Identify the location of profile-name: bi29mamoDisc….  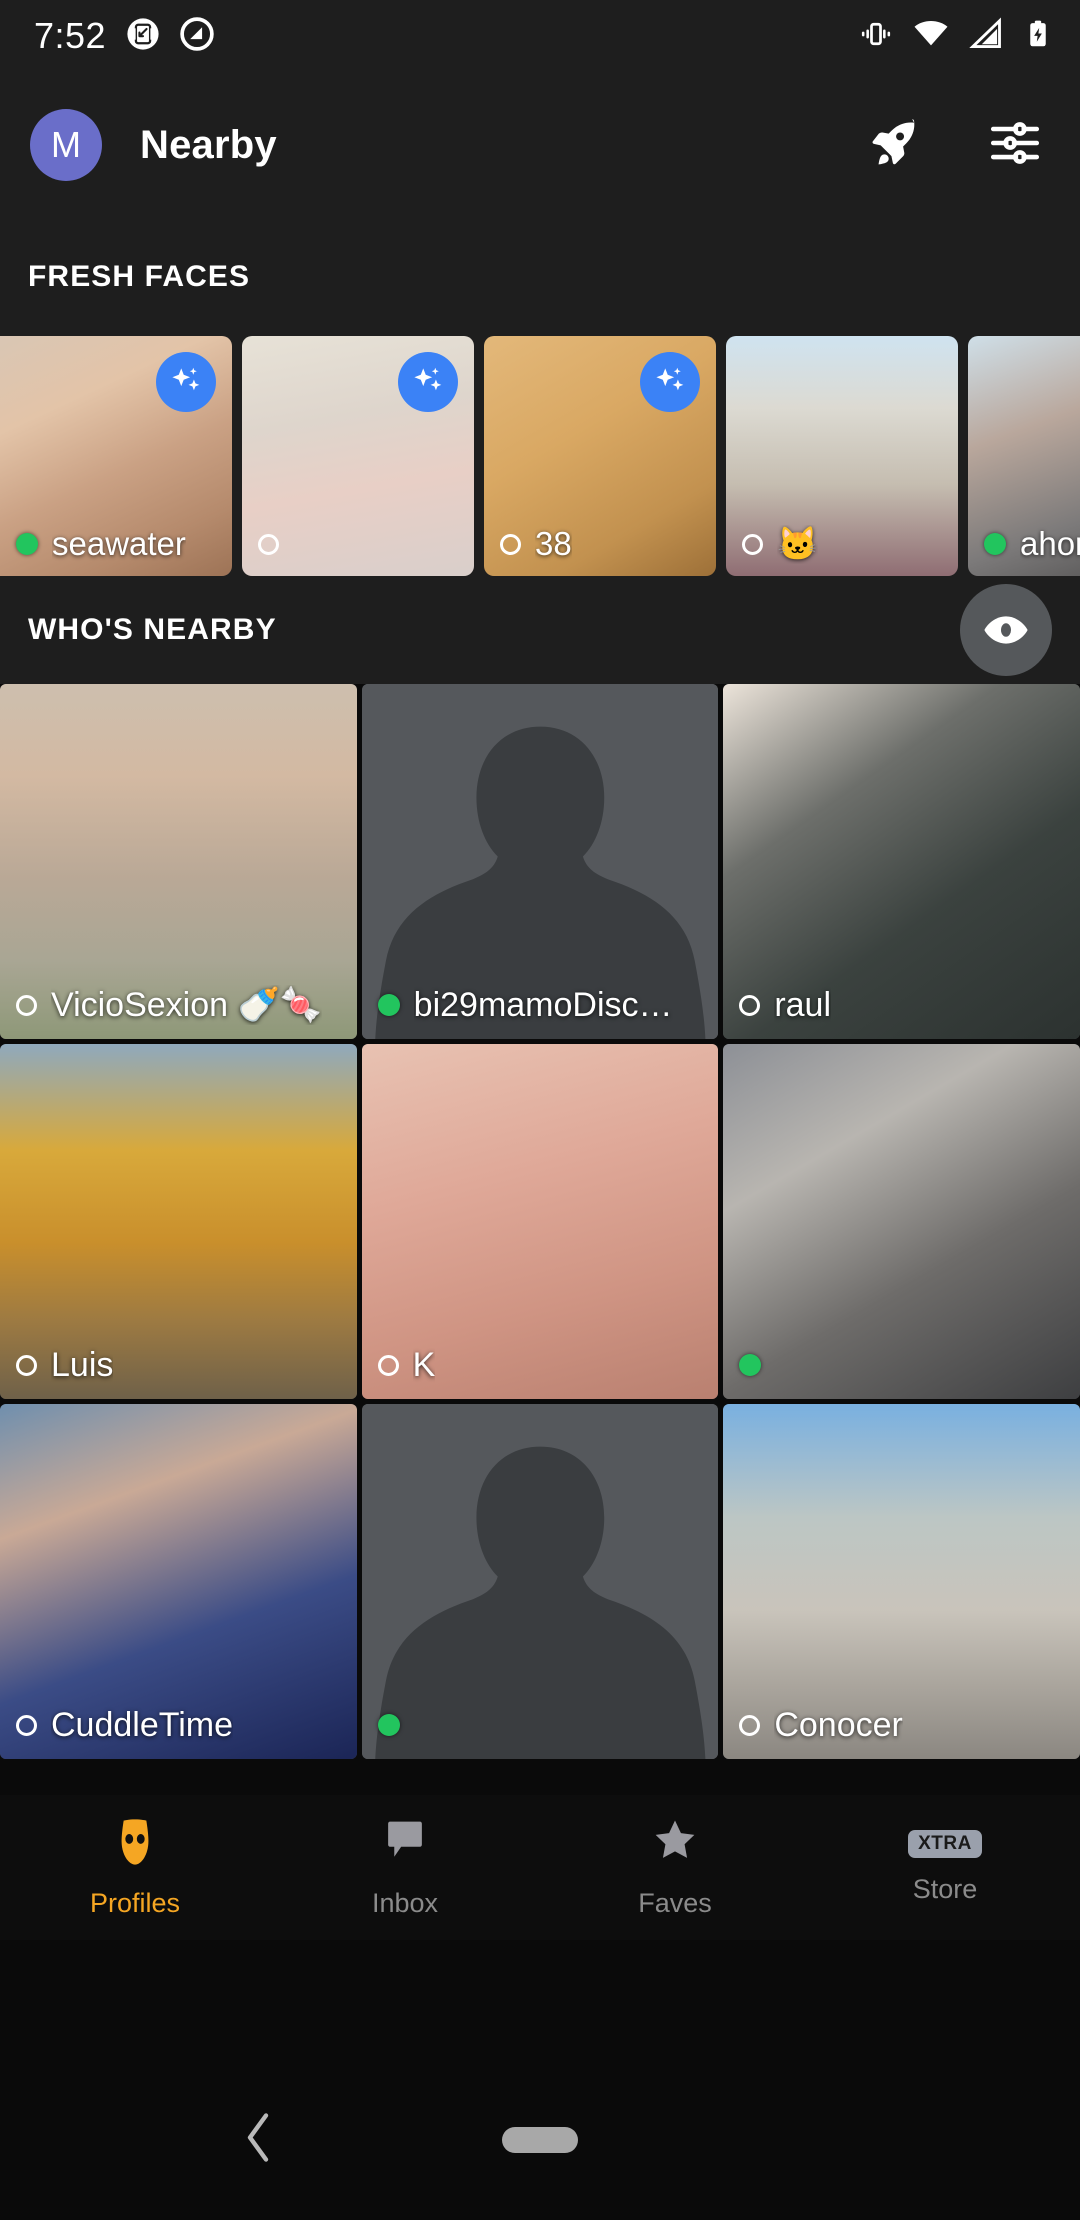
(543, 1004).